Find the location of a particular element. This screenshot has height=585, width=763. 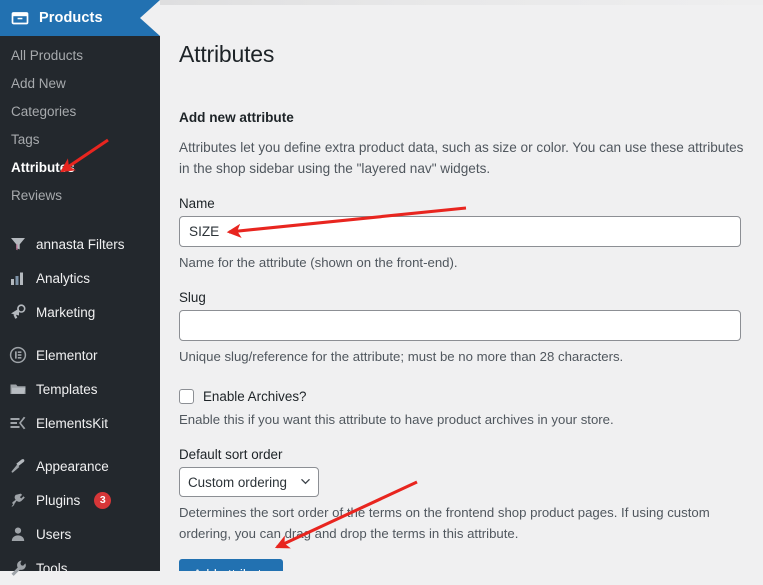

sidebar-item-elementskit: ElementsKit is located at coordinates (80, 423).